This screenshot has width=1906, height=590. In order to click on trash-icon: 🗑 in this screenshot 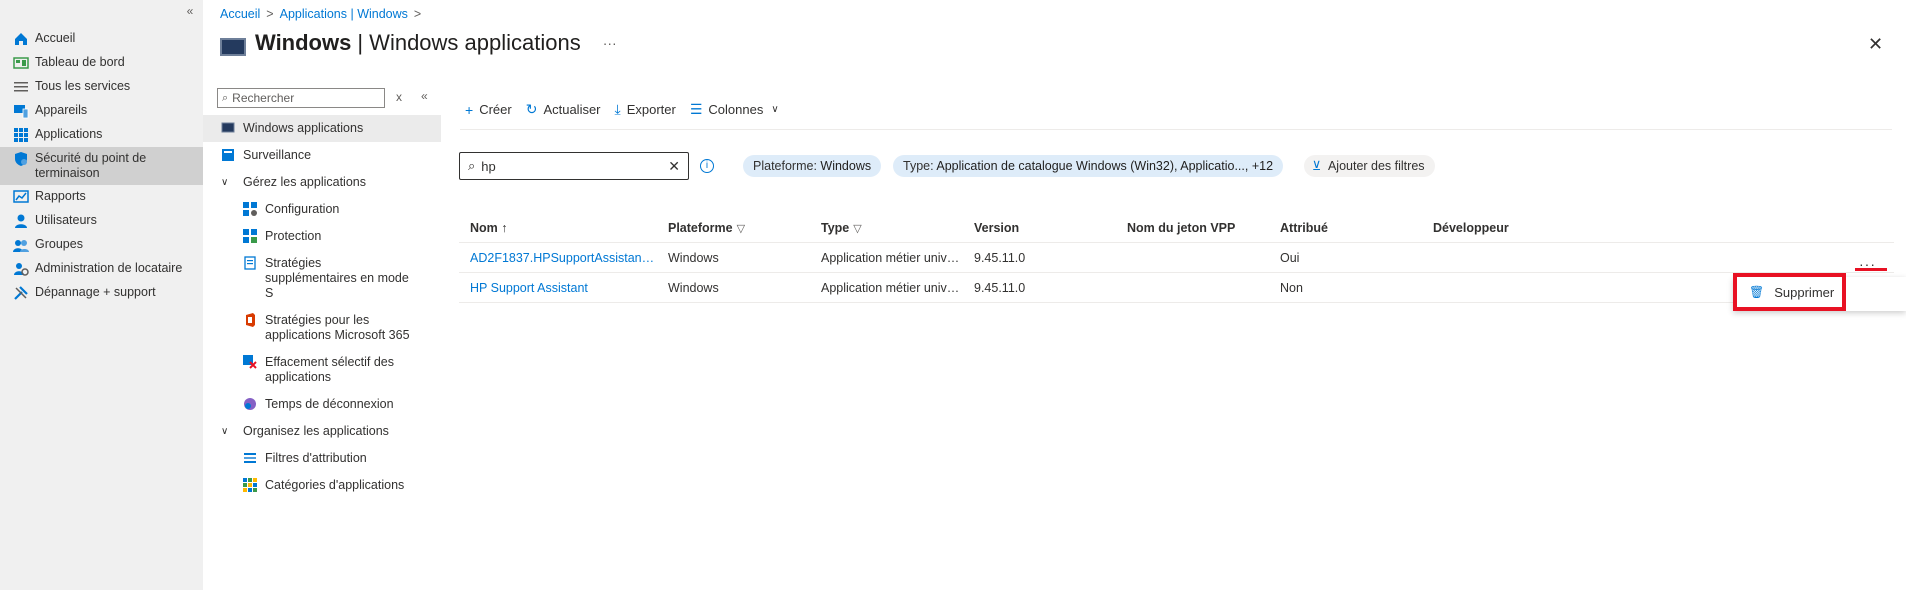, I will do `click(1757, 292)`.